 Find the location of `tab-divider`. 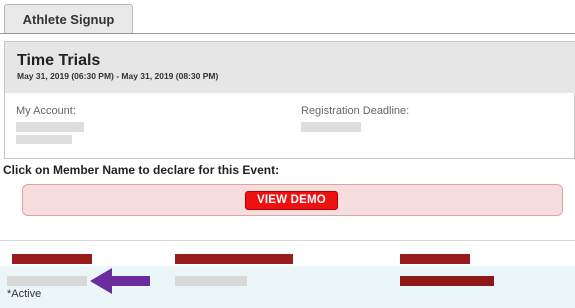

tab-divider is located at coordinates (287, 33).